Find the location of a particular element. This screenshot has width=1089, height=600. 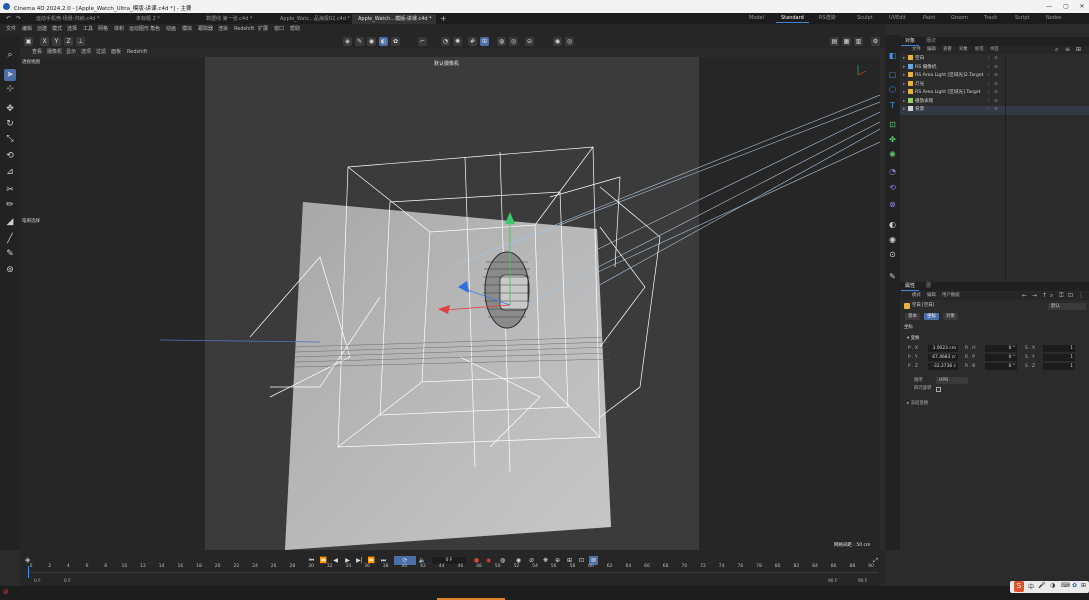

search-icon: ⌕ is located at coordinates (10, 55).